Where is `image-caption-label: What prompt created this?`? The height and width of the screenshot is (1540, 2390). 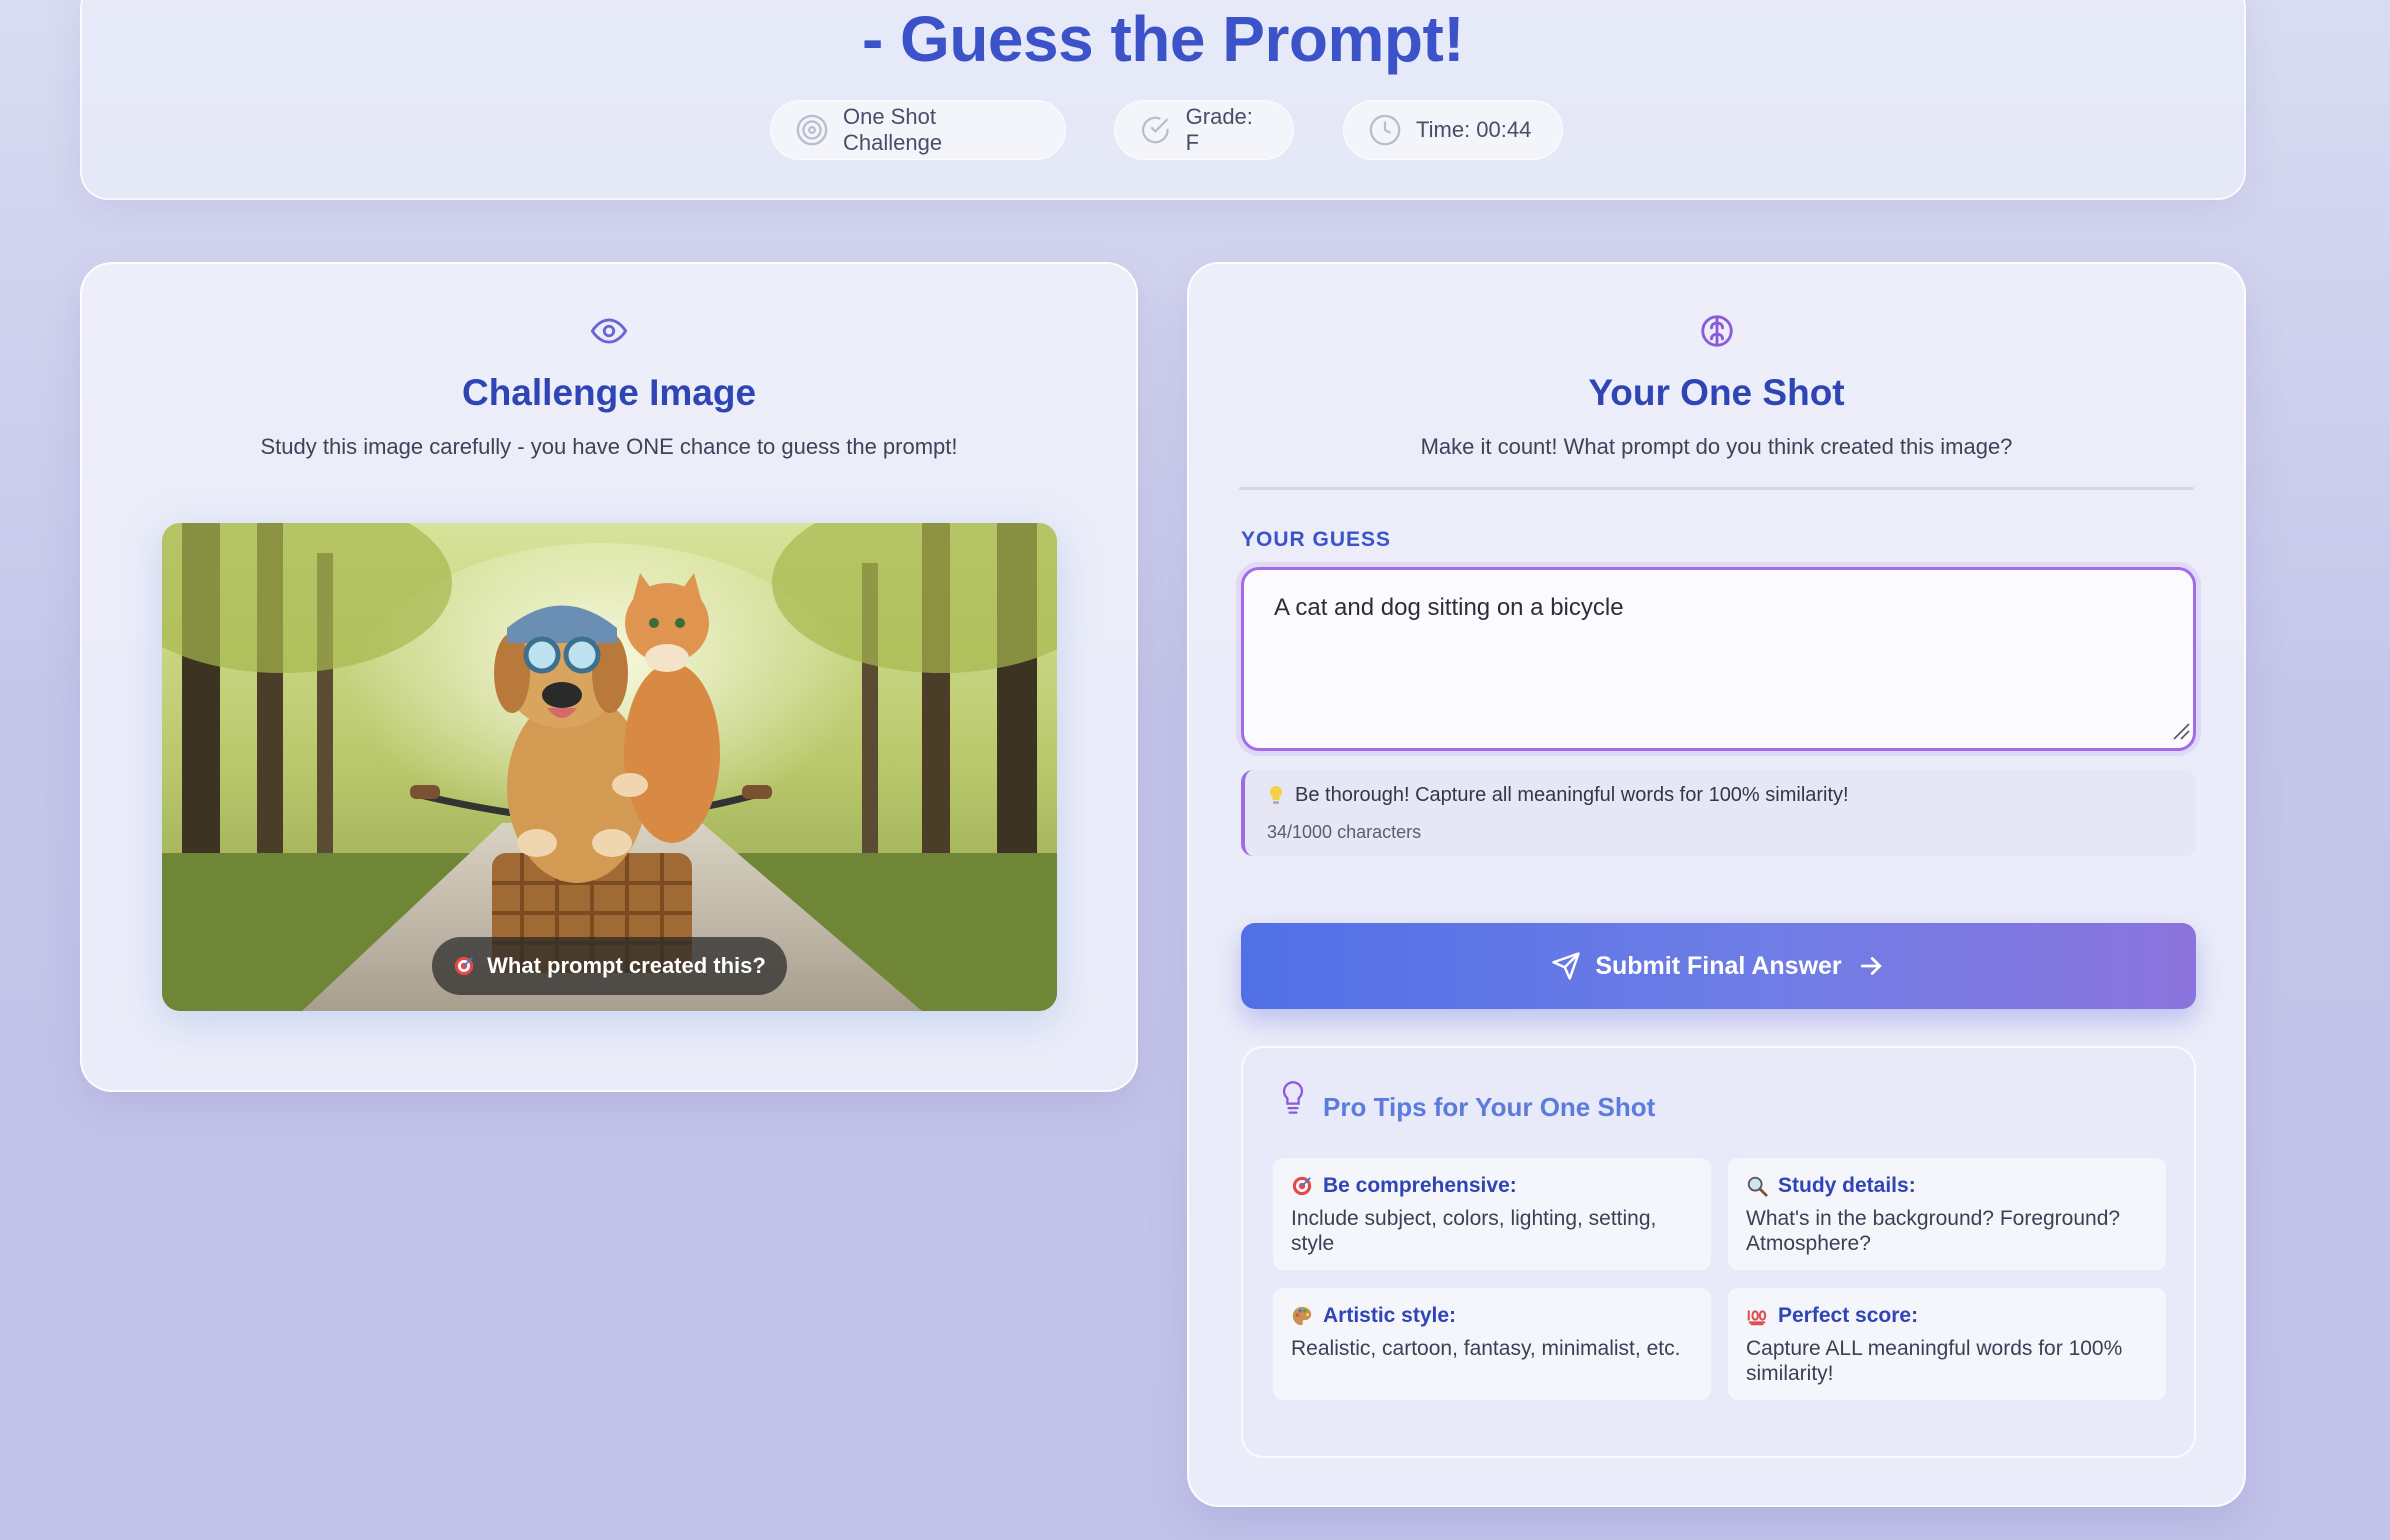
image-caption-label: What prompt created this? is located at coordinates (626, 965).